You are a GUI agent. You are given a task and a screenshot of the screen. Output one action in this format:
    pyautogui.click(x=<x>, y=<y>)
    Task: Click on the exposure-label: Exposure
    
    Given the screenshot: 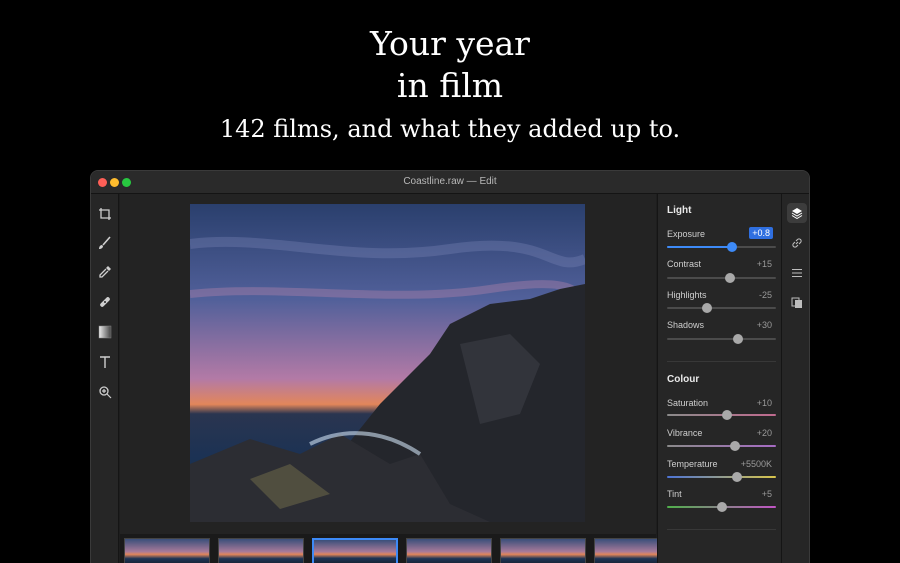 What is the action you would take?
    pyautogui.click(x=686, y=234)
    